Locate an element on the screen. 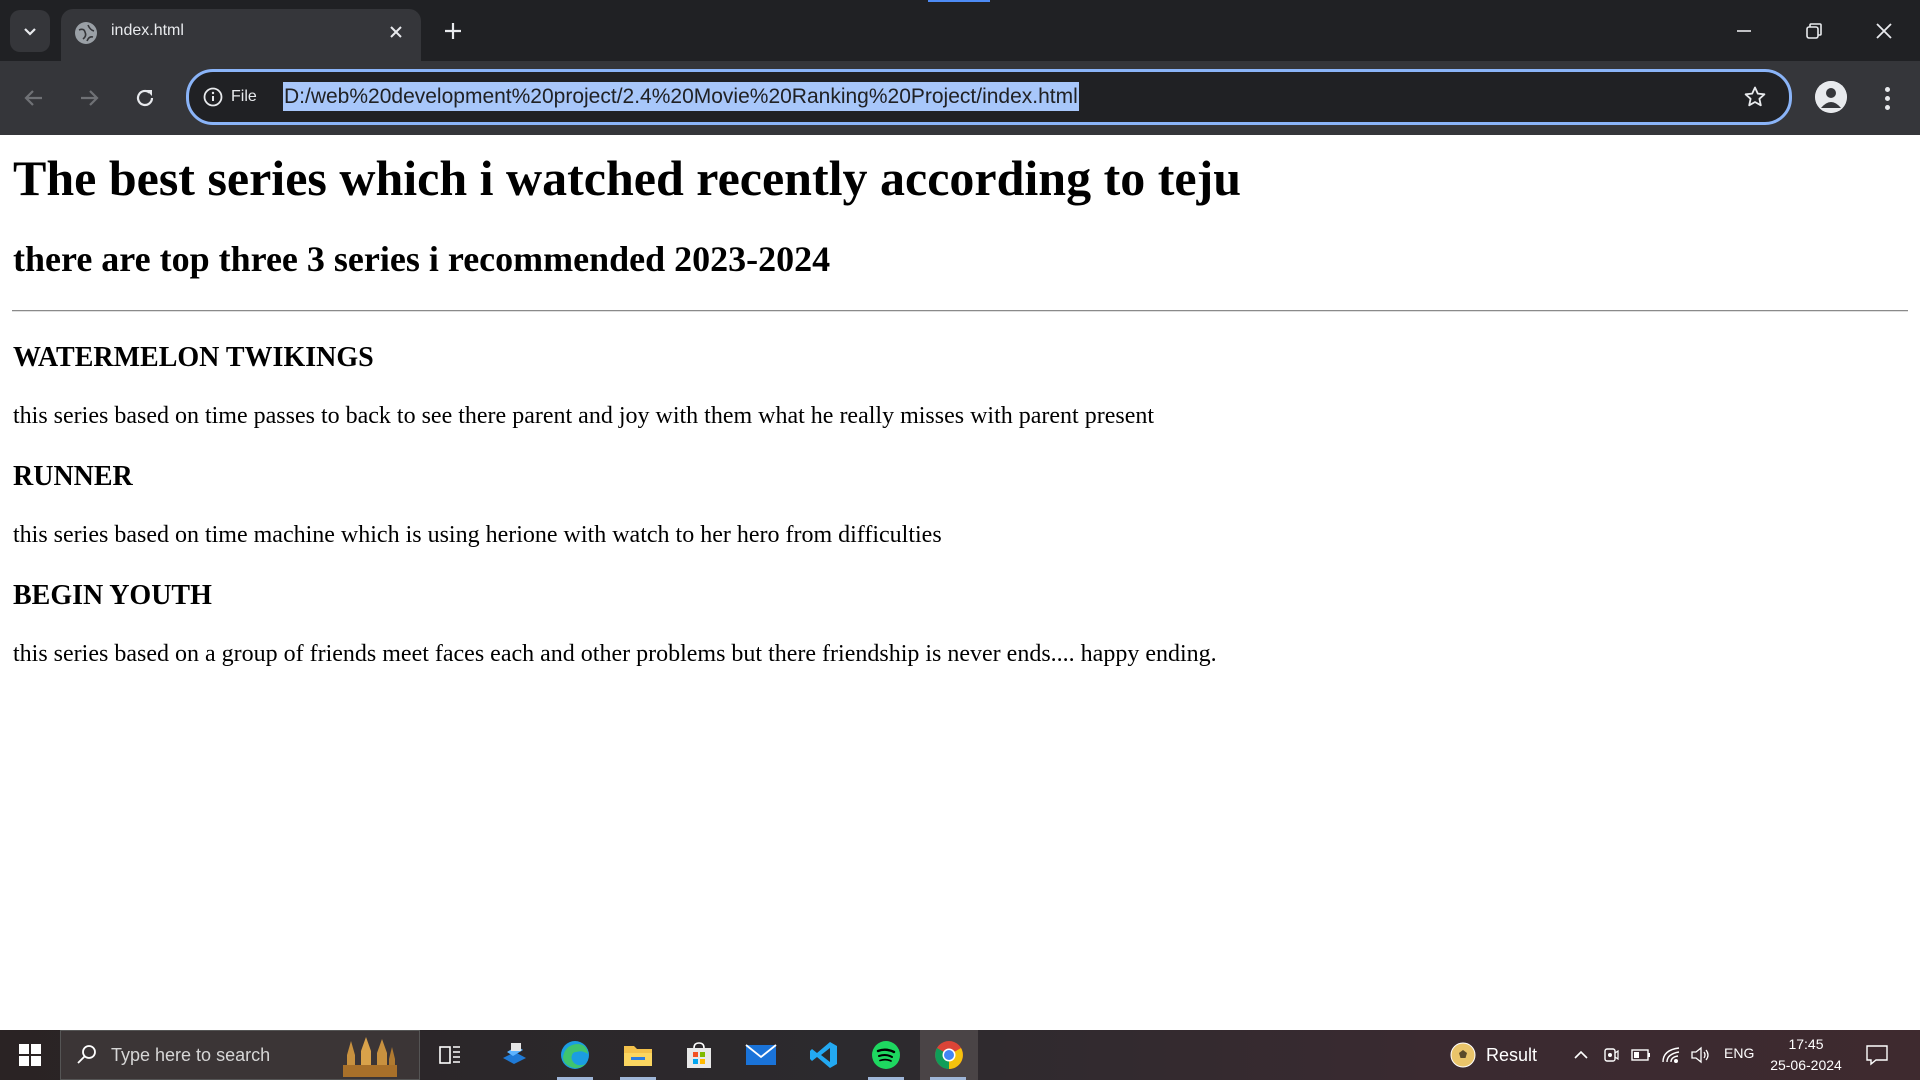  start-button is located at coordinates (30, 1055).